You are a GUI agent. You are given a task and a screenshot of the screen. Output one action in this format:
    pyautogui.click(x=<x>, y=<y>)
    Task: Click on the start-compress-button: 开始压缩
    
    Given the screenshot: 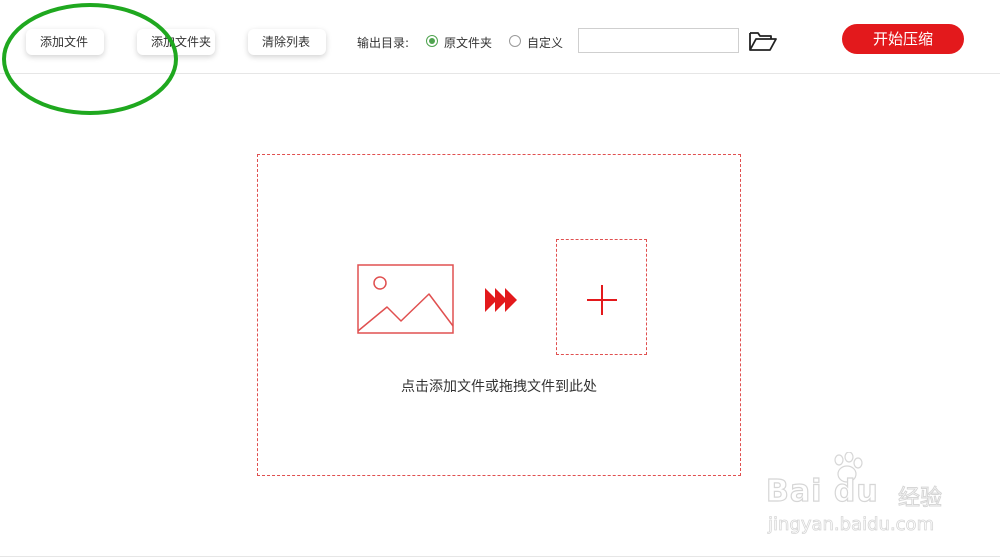 What is the action you would take?
    pyautogui.click(x=903, y=39)
    